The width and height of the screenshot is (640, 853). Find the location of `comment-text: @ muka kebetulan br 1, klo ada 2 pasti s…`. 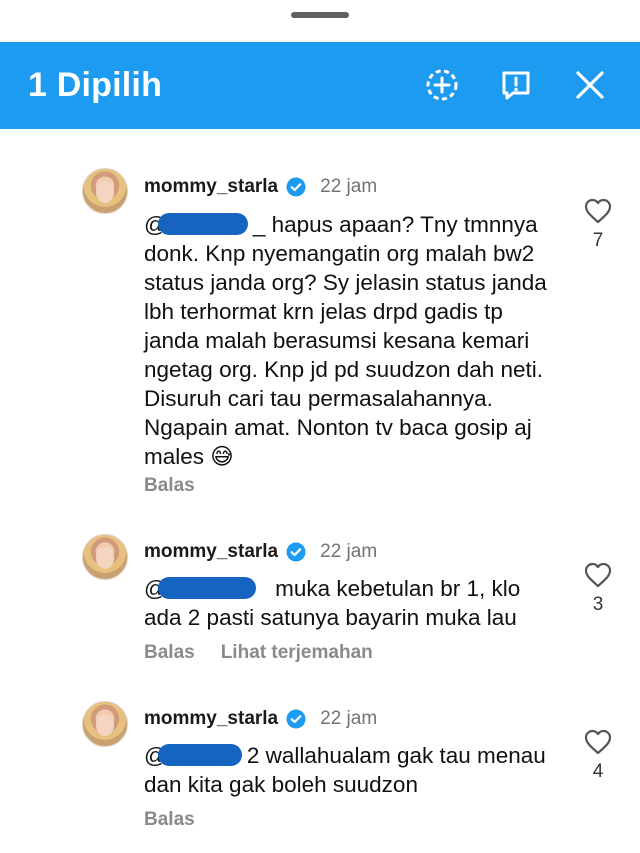

comment-text: @ muka kebetulan br 1, klo ada 2 pasti s… is located at coordinates (332, 602).